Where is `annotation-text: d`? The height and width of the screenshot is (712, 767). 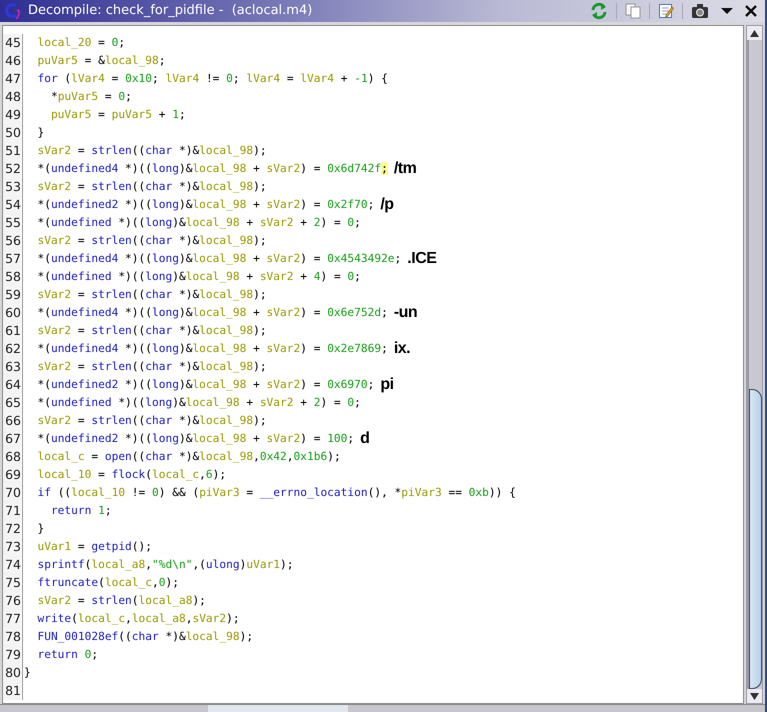
annotation-text: d is located at coordinates (365, 439).